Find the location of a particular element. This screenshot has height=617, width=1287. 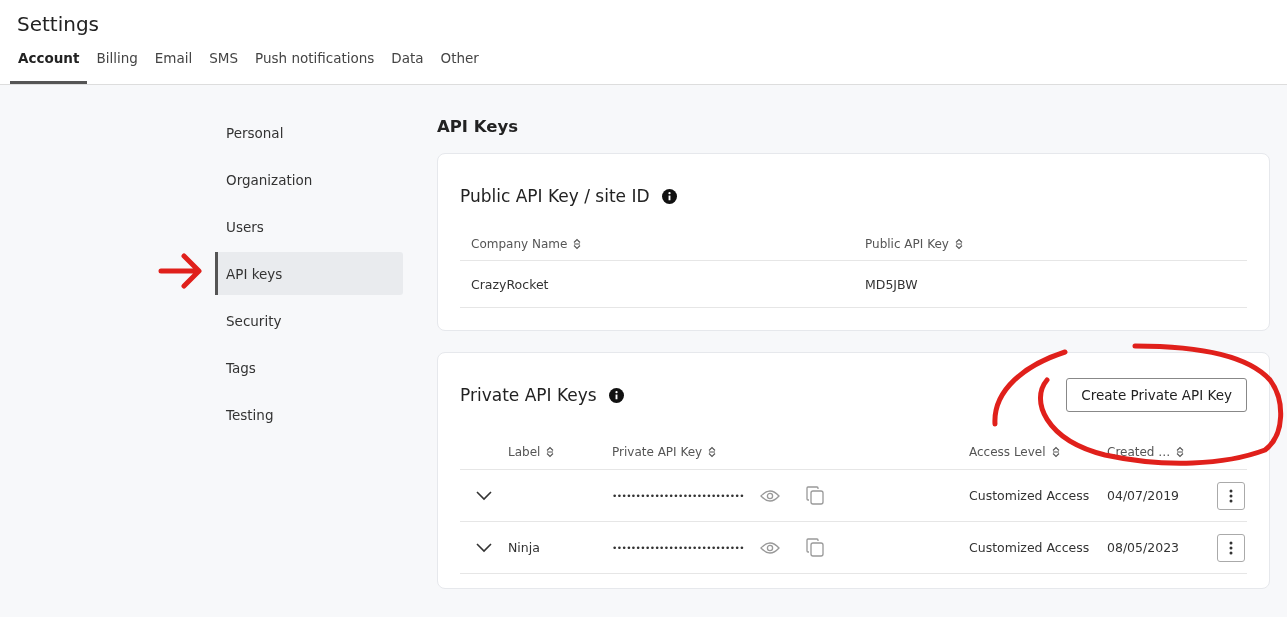

column-header: Company Name is located at coordinates (519, 244).